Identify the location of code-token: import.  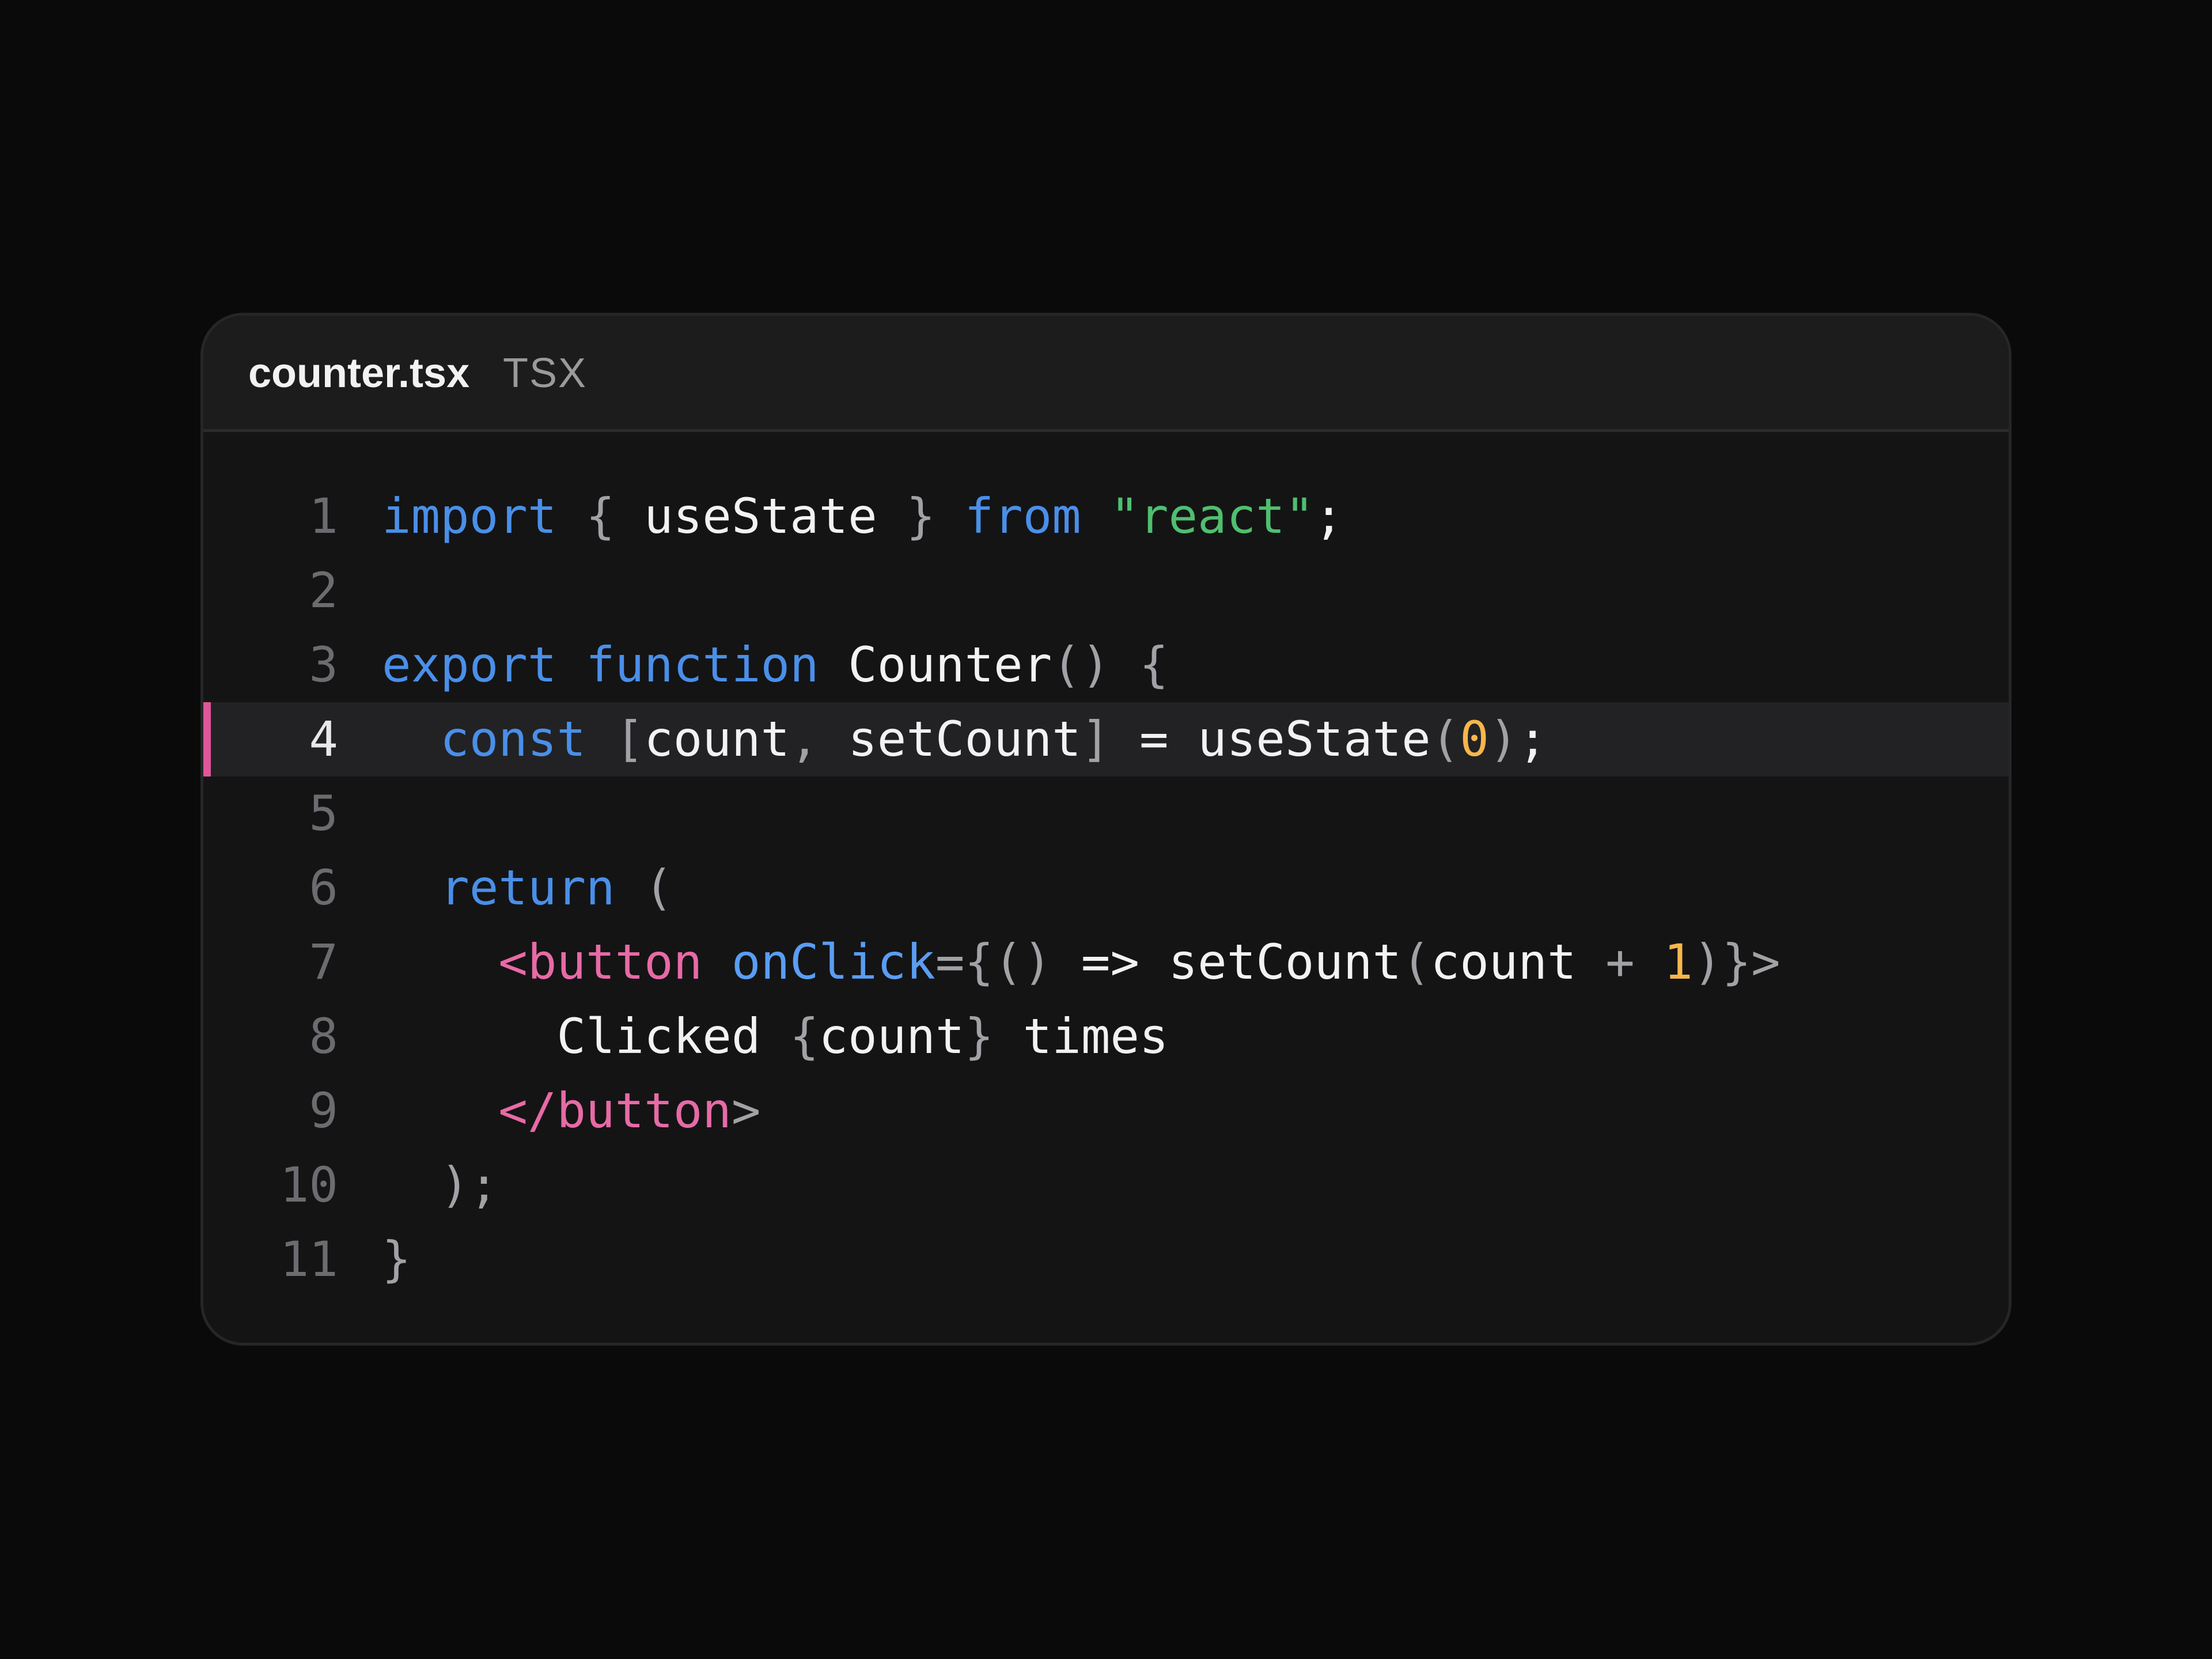
(469, 516).